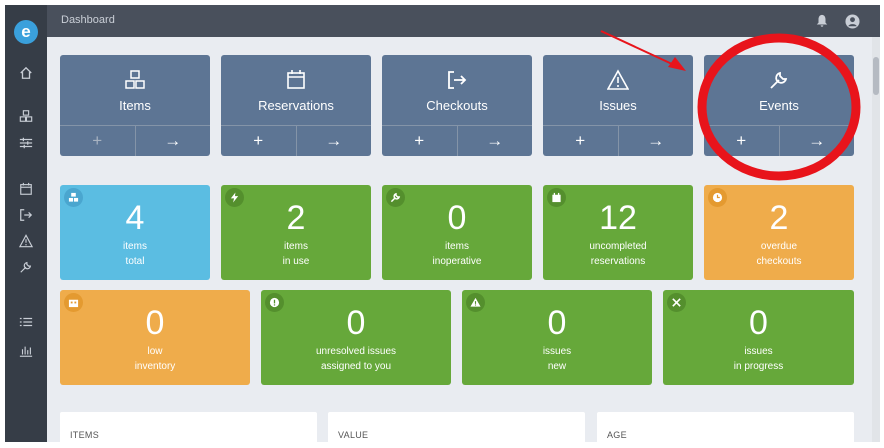 This screenshot has width=884, height=448. I want to click on sidebar-item-reservations, so click(26, 189).